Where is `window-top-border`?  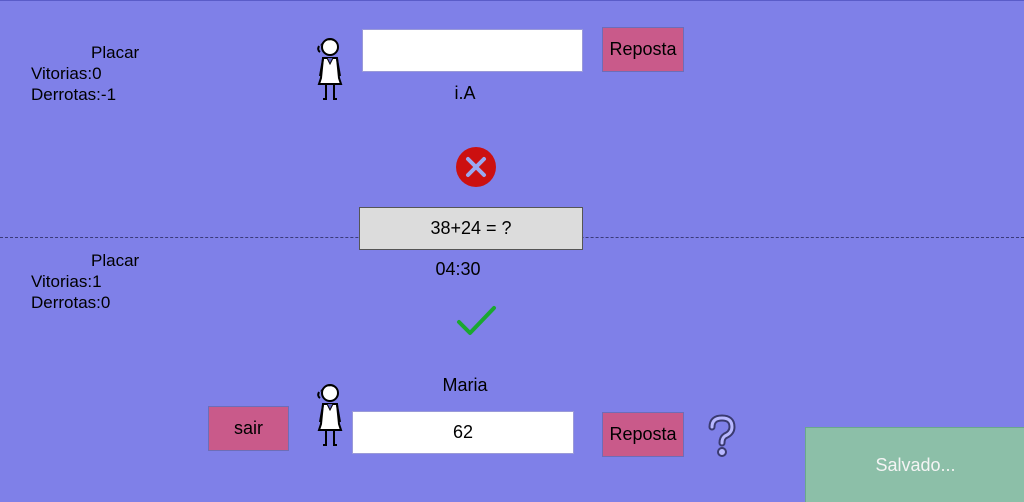
window-top-border is located at coordinates (512, 0).